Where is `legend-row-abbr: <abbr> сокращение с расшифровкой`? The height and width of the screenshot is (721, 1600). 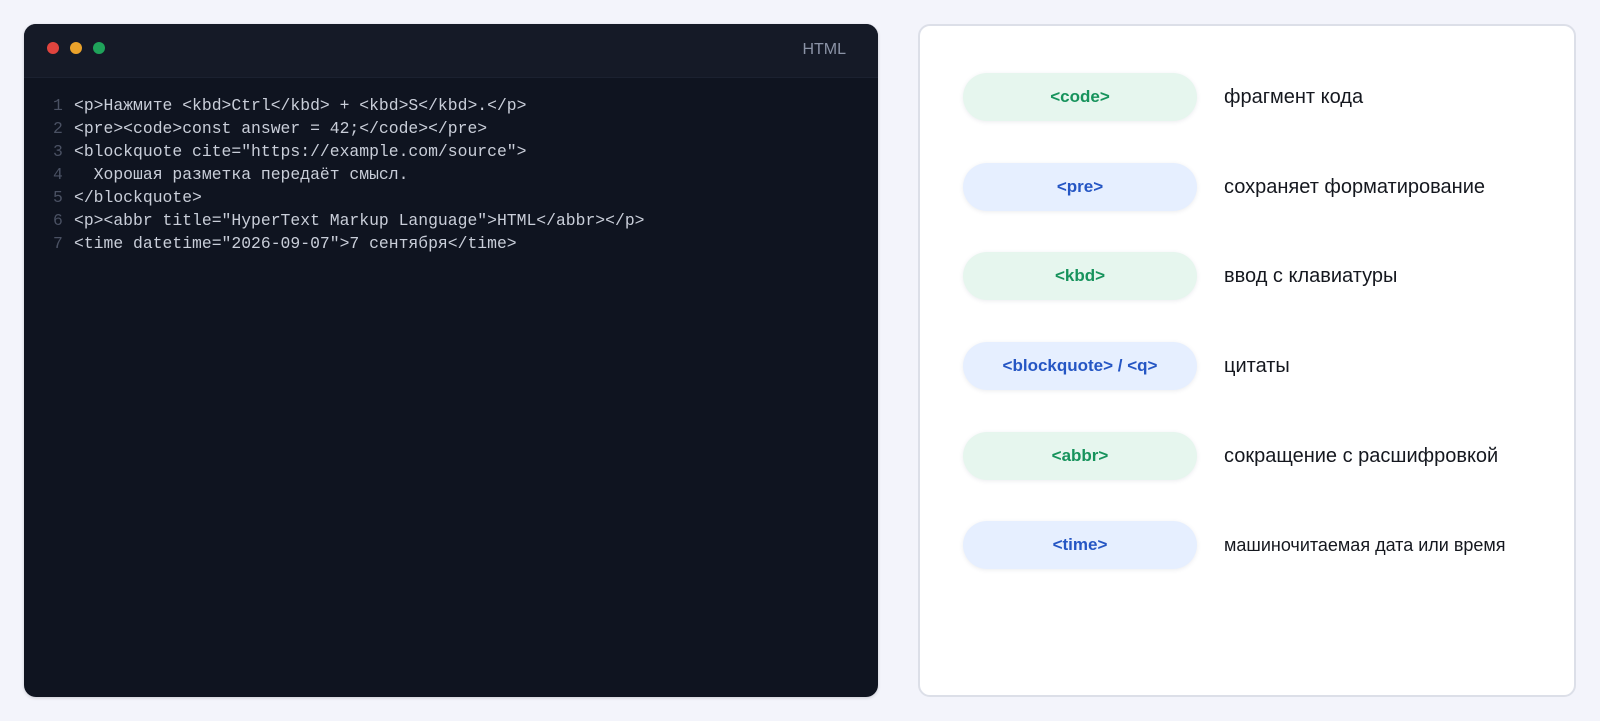
legend-row-abbr: <abbr> сокращение с расшифровкой is located at coordinates (1230, 456).